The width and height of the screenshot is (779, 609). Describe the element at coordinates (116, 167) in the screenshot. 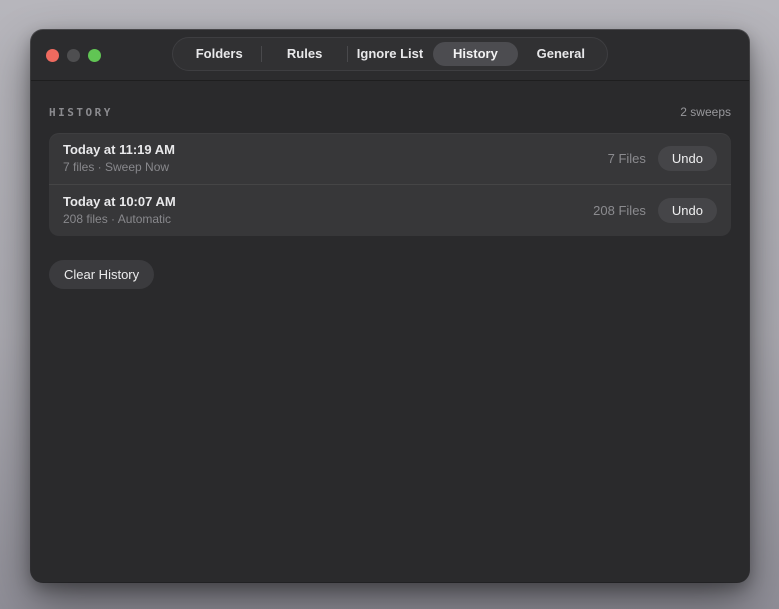

I see `sweep-details: 7 files · Sweep Now` at that location.